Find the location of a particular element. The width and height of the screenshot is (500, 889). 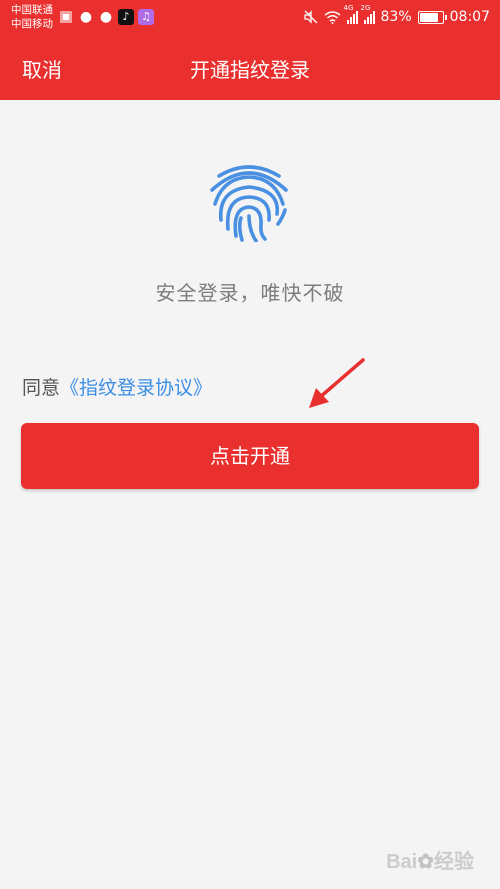

clock: 08:07 is located at coordinates (469, 17).